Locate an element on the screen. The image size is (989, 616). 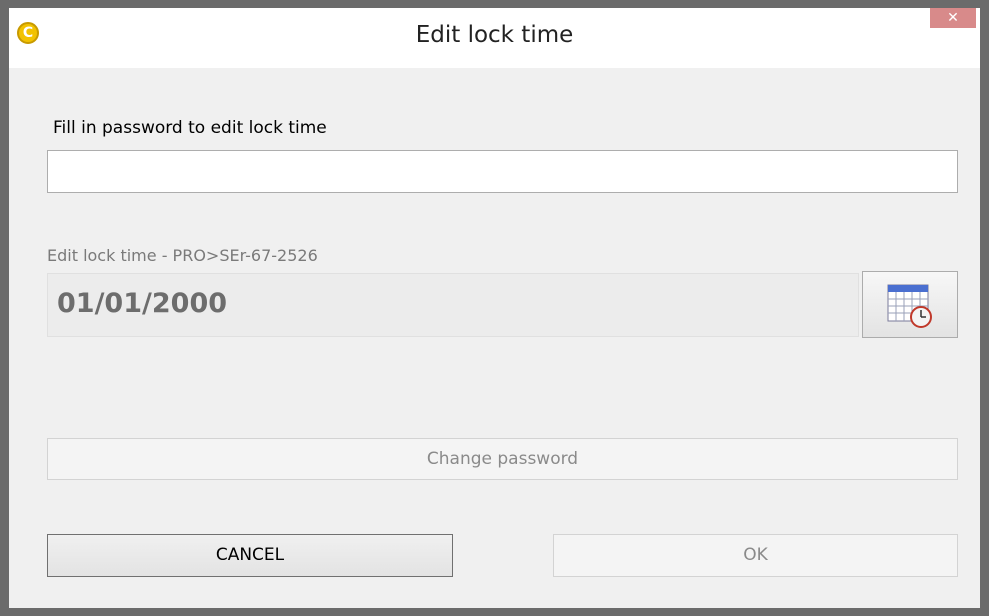
lock-time-label: Edit lock time - PRO>SEr-67-2526 is located at coordinates (182, 255).